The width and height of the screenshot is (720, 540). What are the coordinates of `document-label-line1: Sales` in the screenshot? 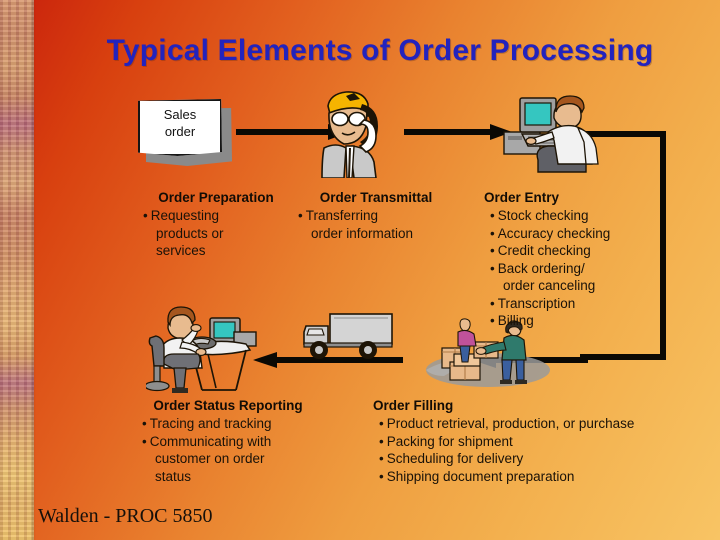 It's located at (180, 114).